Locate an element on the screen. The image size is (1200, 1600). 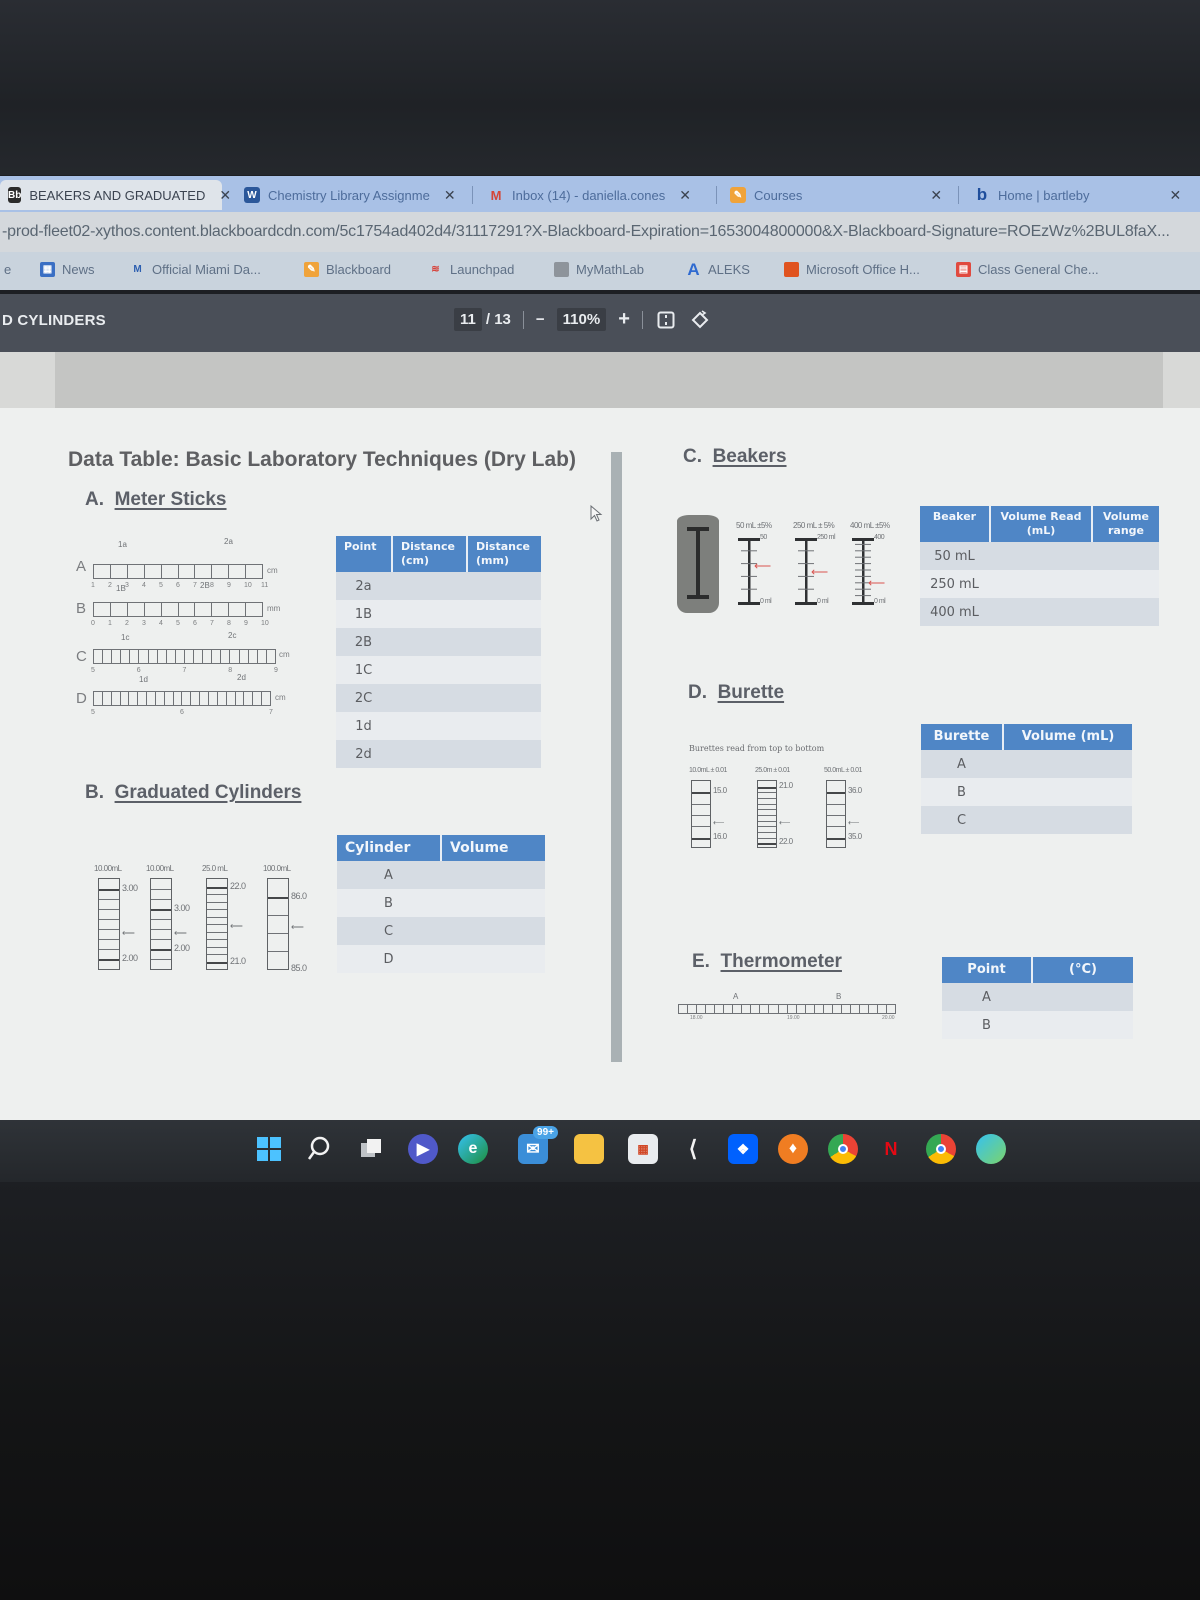
bookmark-launchpad: ≋ Launchpad is located at coordinates (471, 269).